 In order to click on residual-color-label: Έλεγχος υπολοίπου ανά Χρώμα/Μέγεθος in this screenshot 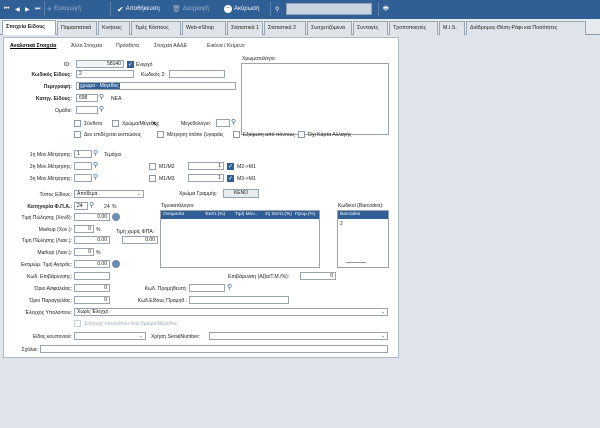, I will do `click(131, 324)`.